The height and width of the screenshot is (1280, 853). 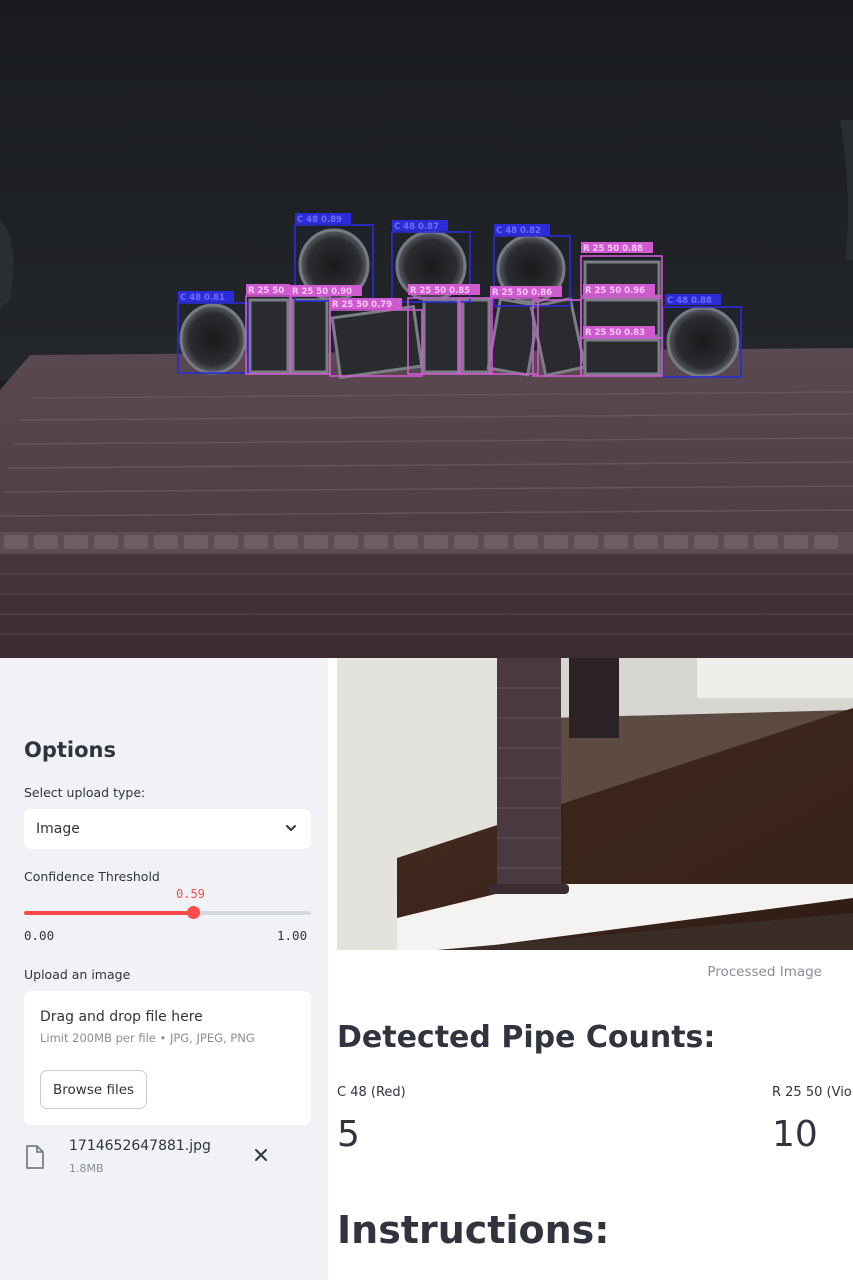 What do you see at coordinates (121, 1017) in the screenshot?
I see `dropzone-title: Drag and drop file here` at bounding box center [121, 1017].